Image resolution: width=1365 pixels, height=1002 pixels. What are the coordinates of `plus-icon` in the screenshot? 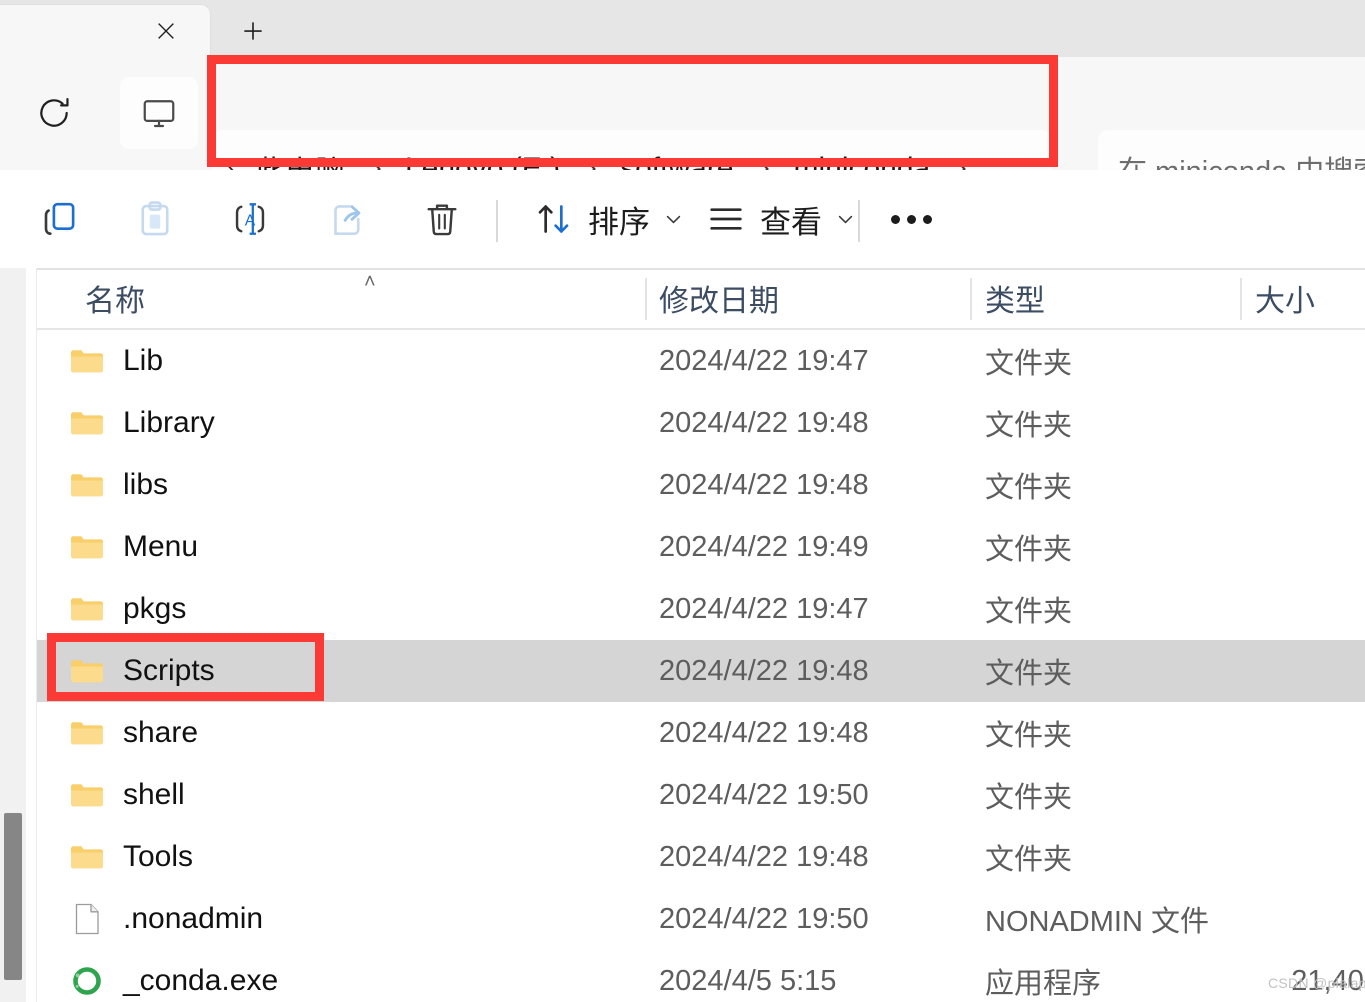 It's located at (253, 31).